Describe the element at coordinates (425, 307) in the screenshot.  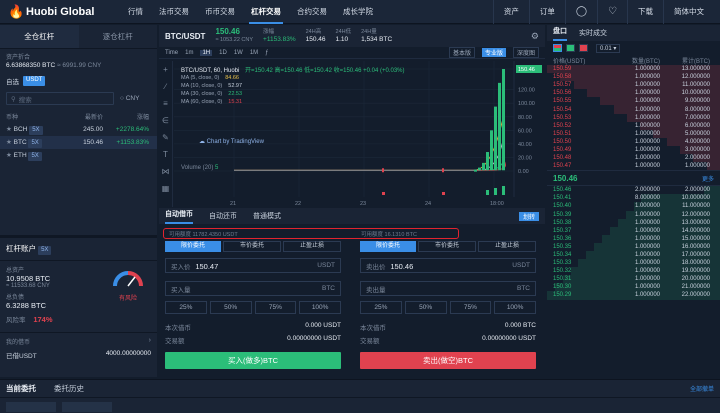
I see `sell-pct-50: 50%` at that location.